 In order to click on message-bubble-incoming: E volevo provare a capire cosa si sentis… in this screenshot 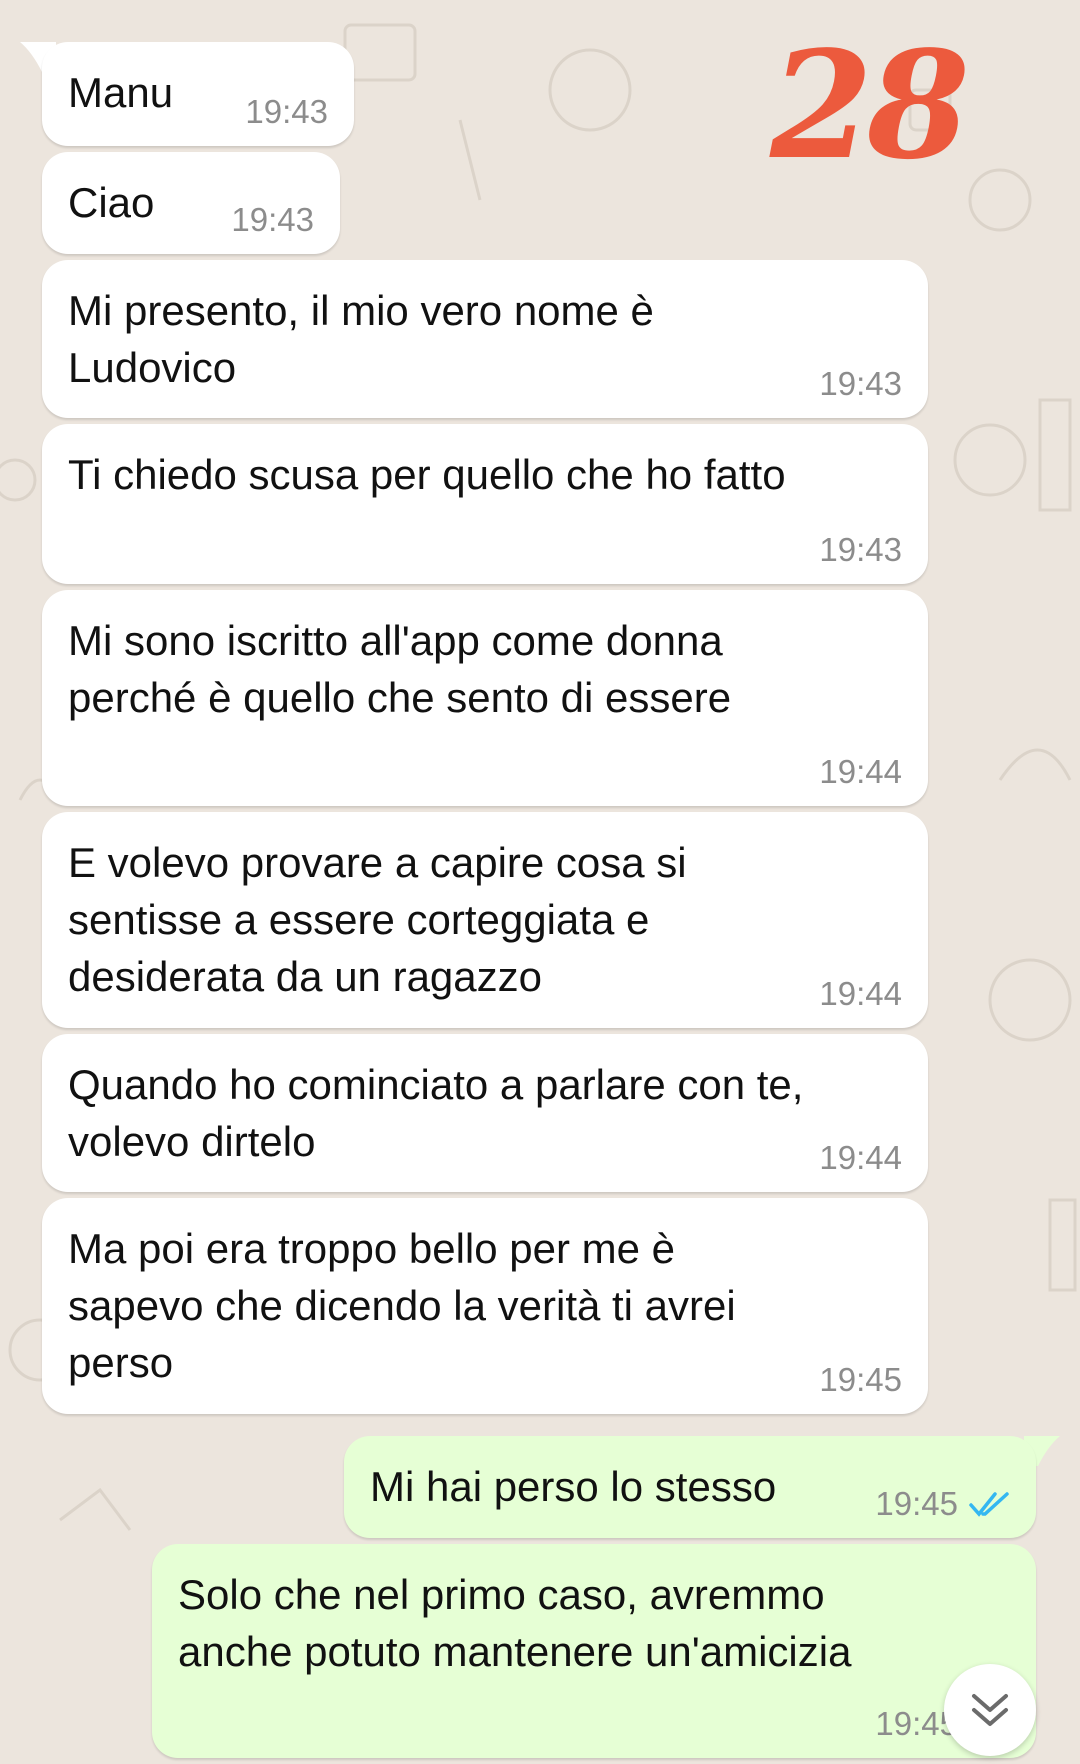, I will do `click(485, 920)`.